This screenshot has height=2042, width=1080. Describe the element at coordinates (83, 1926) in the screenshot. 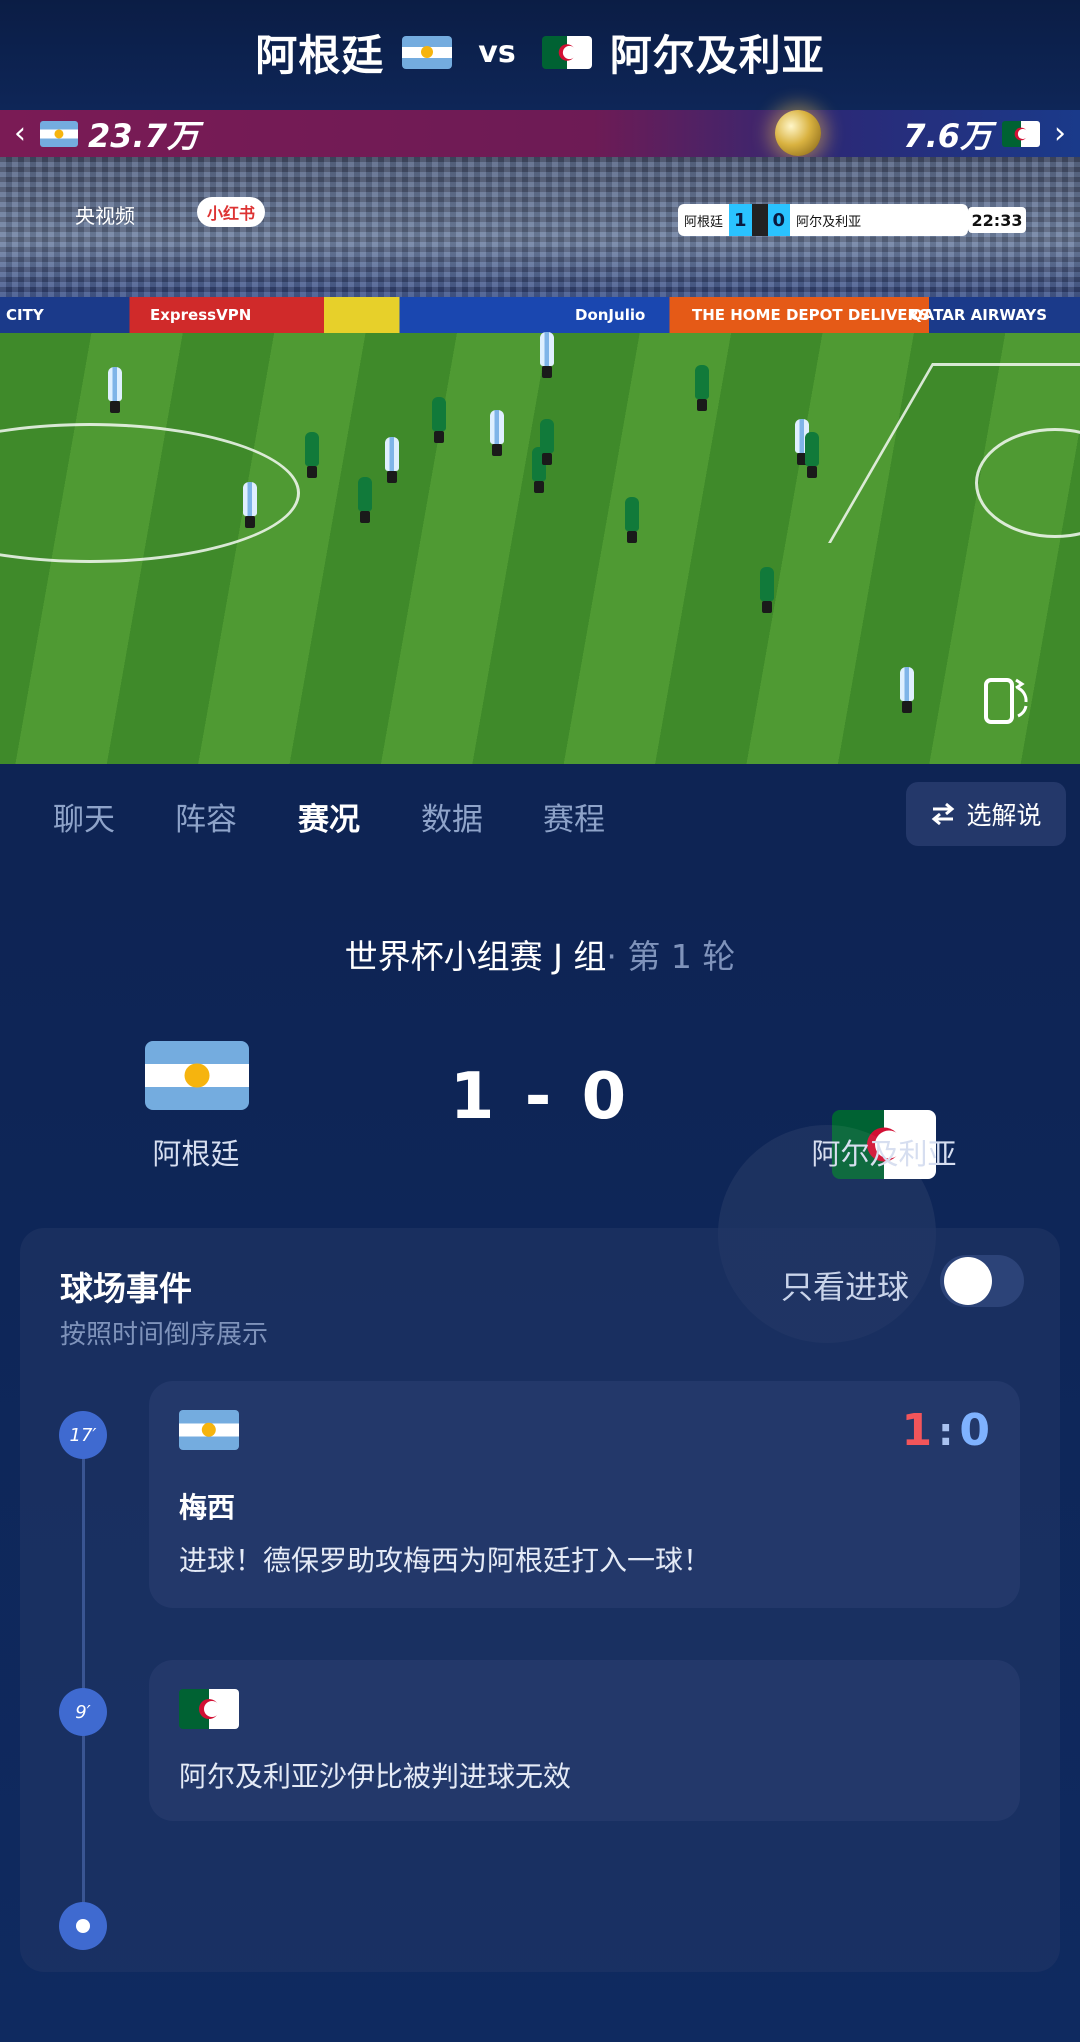

I see `timeline-end-dot` at that location.